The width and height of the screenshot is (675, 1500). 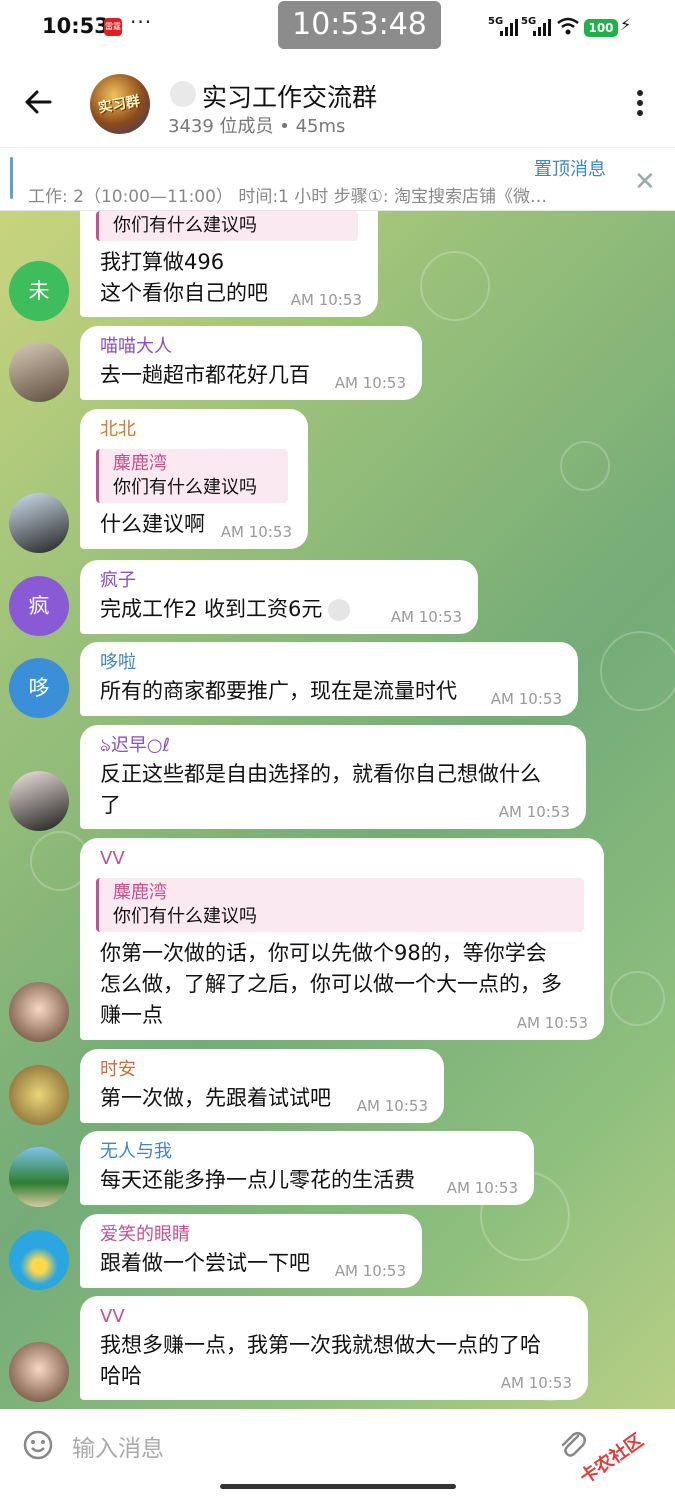 I want to click on message-bubble: 时安 第一次做，先跟着试试吧 AM 10:53, so click(x=262, y=1086).